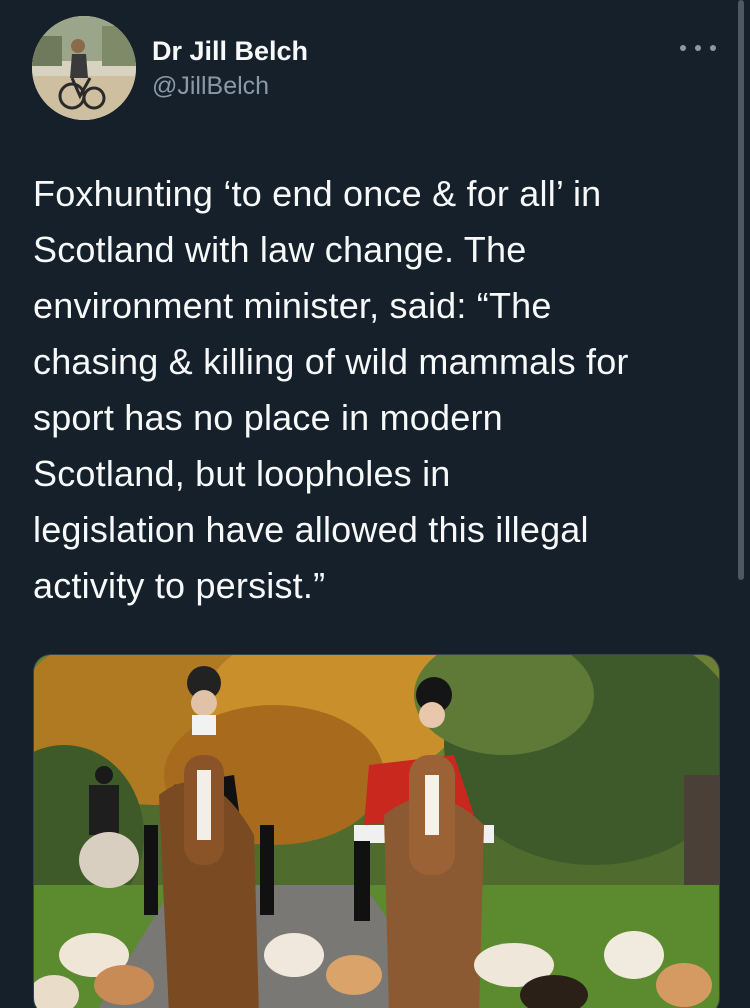 The height and width of the screenshot is (1008, 750). What do you see at coordinates (292, 305) in the screenshot?
I see `tweet-line: environment minister, said: “The` at bounding box center [292, 305].